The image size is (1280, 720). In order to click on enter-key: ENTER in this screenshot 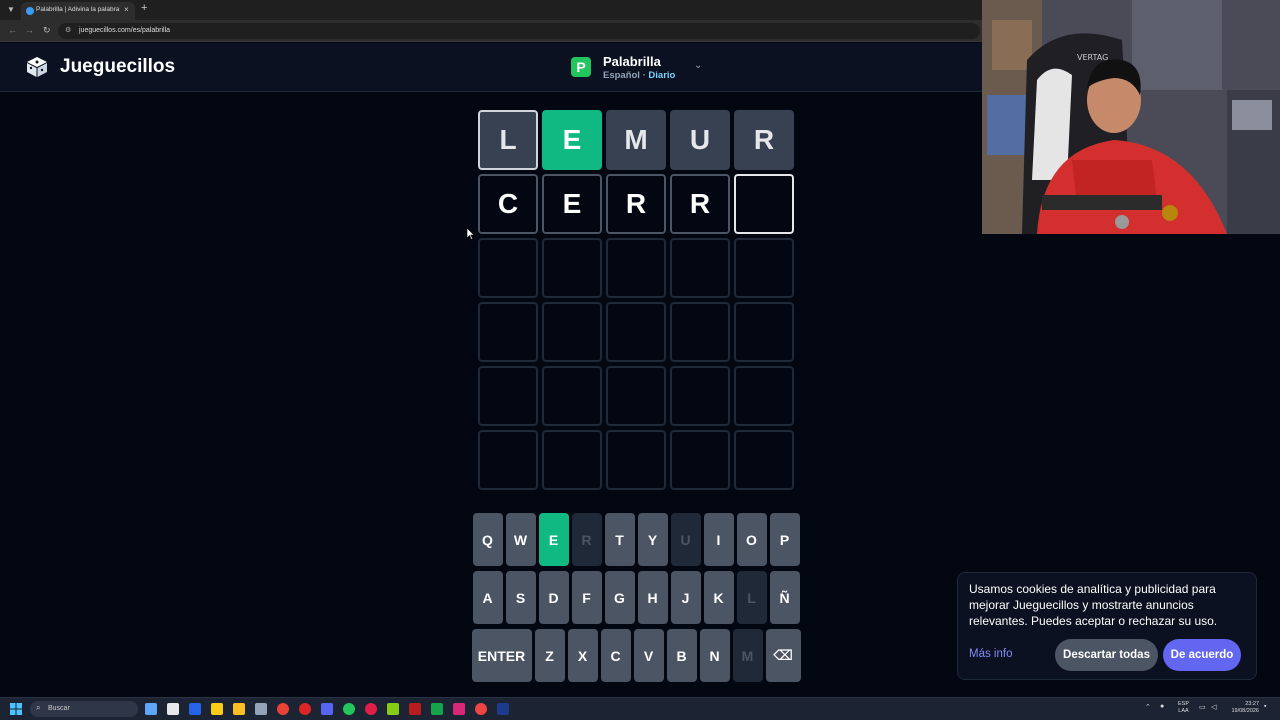, I will do `click(501, 655)`.